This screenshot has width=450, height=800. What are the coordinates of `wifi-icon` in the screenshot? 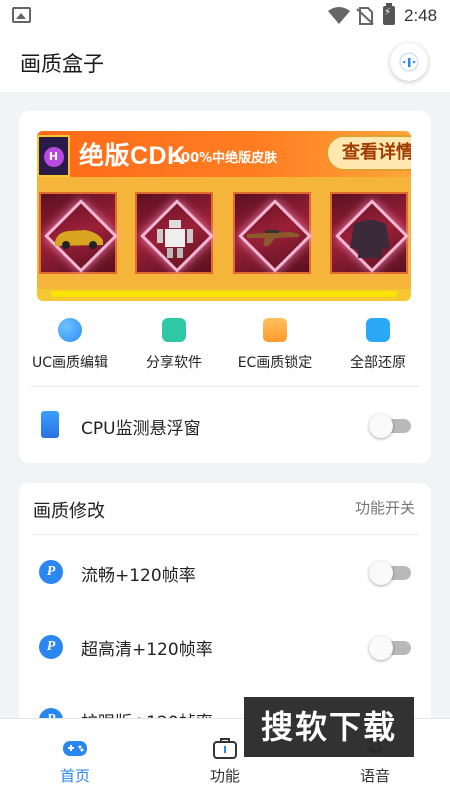 It's located at (339, 15).